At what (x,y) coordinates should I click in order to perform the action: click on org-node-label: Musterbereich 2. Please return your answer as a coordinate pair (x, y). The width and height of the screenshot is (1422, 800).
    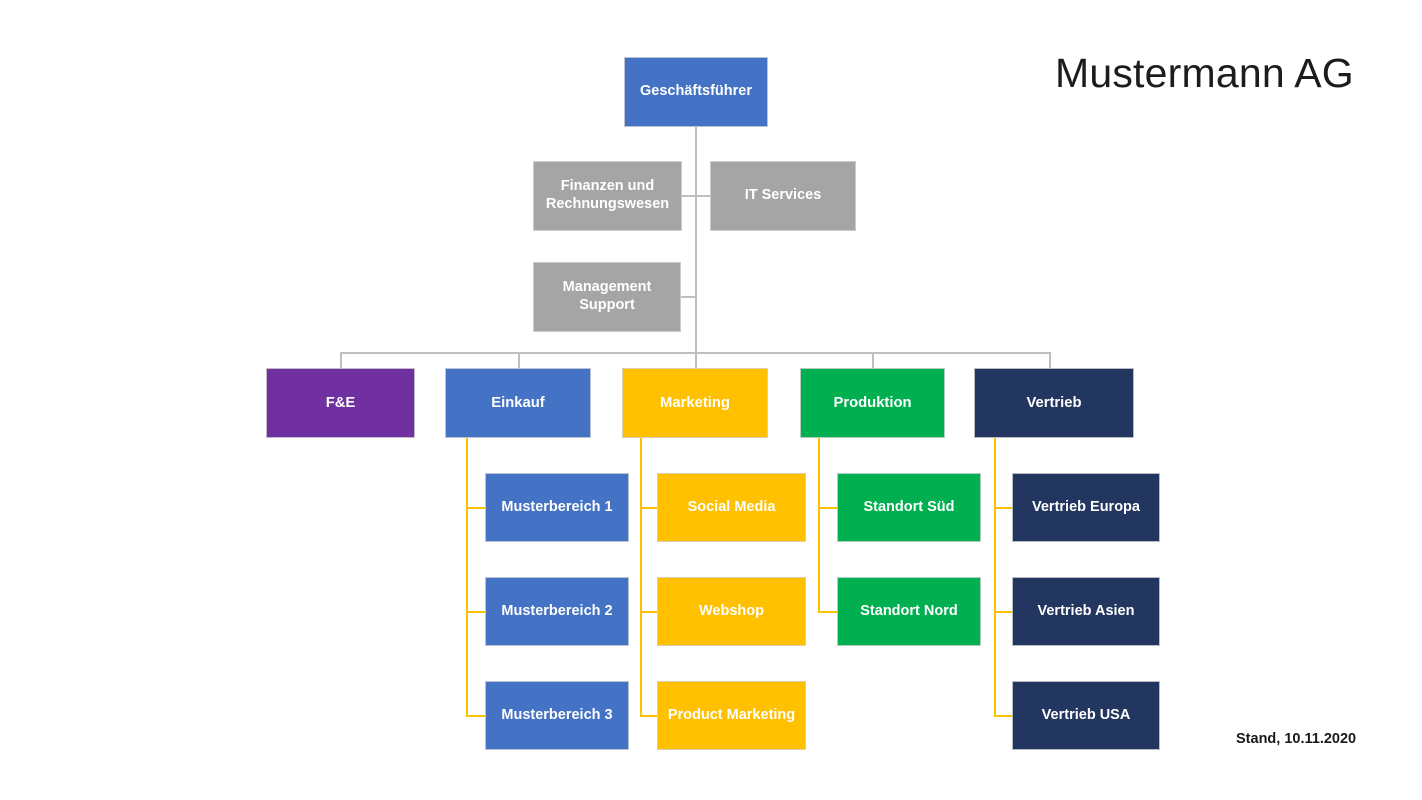
    Looking at the image, I should click on (557, 610).